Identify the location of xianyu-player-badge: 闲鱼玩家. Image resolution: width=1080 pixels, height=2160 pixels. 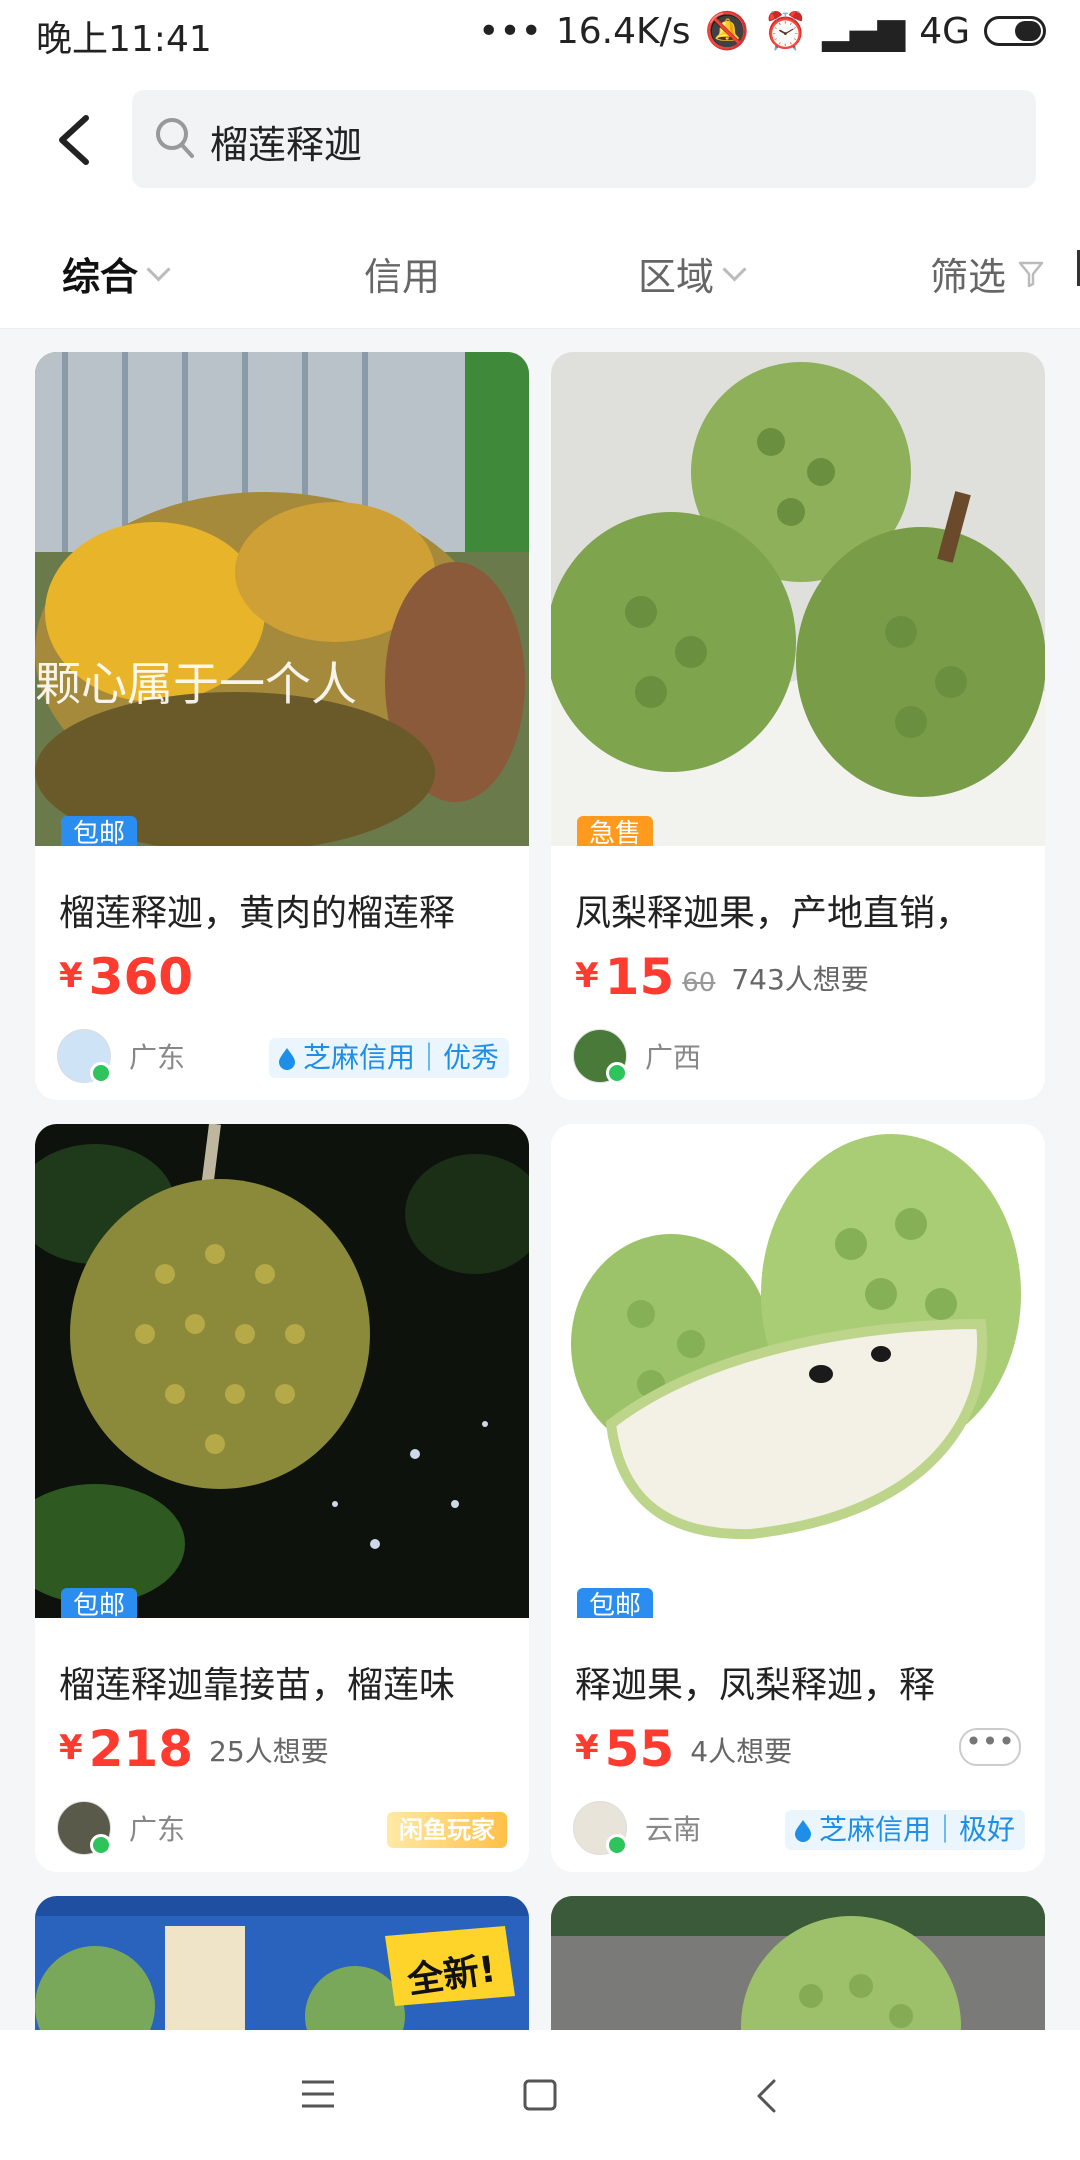
(447, 1830).